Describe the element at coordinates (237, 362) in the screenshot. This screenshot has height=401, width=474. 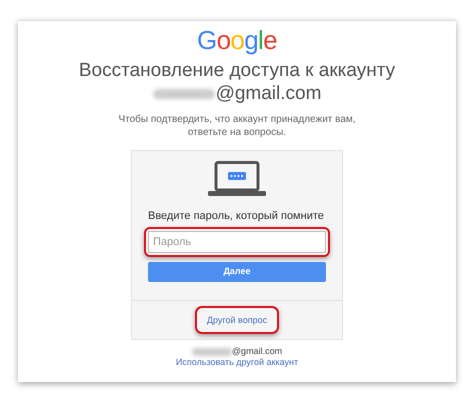
I see `switch-account-link: Использовать другой аккаунт` at that location.